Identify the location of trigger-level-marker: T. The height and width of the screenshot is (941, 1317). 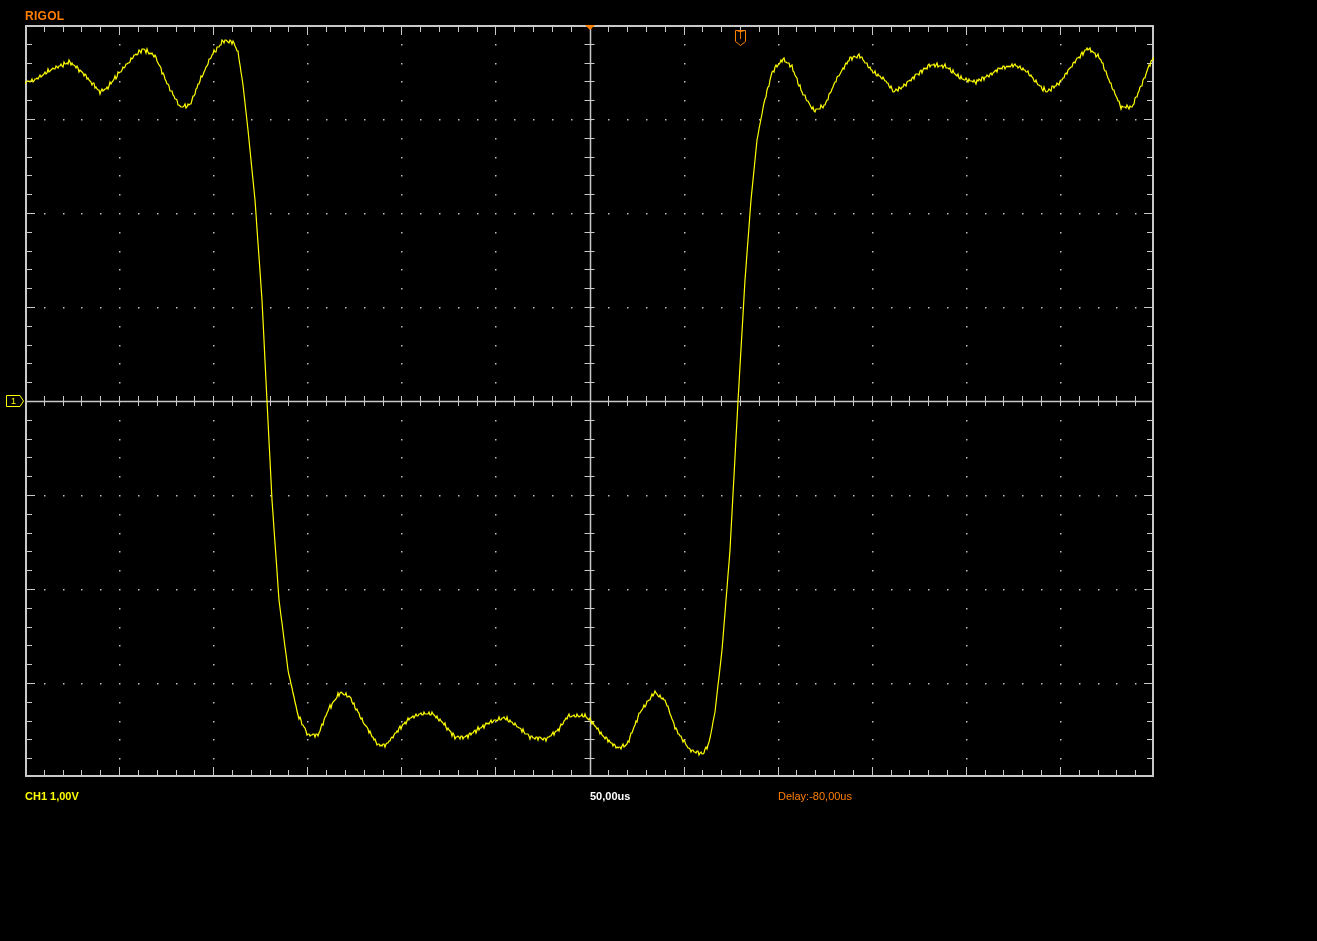
(740, 38).